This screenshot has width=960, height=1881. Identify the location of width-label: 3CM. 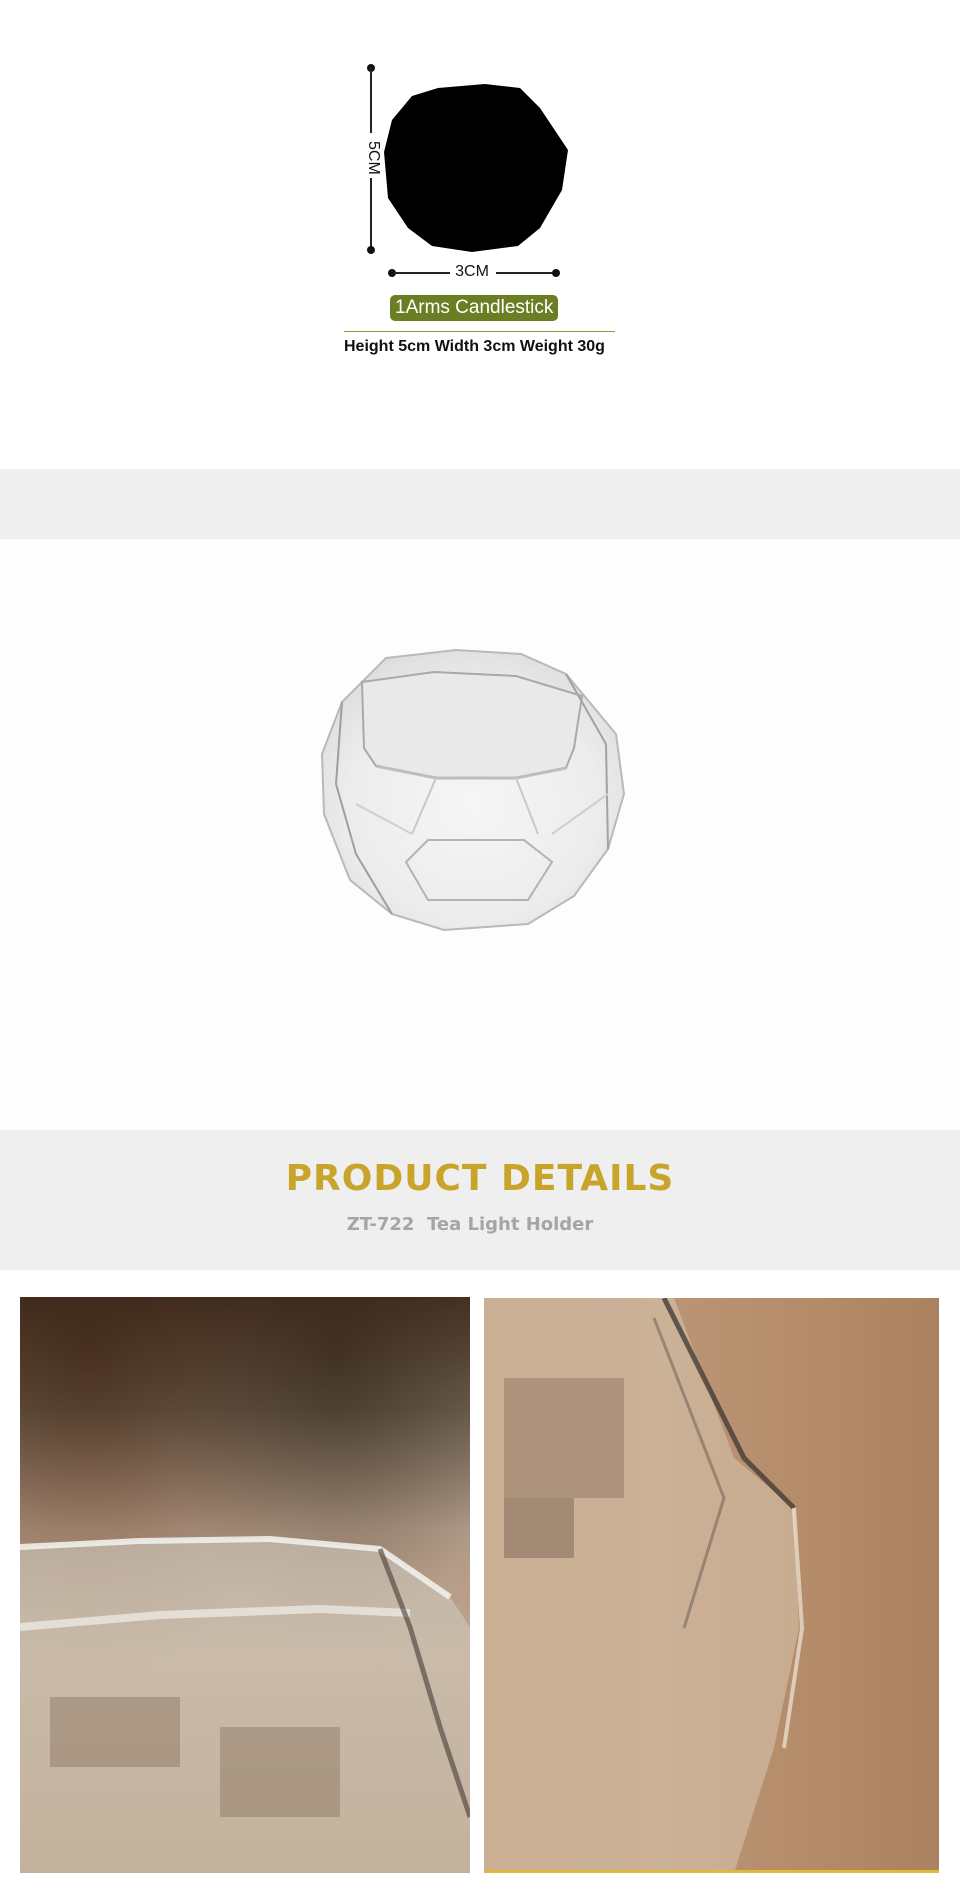
(472, 271).